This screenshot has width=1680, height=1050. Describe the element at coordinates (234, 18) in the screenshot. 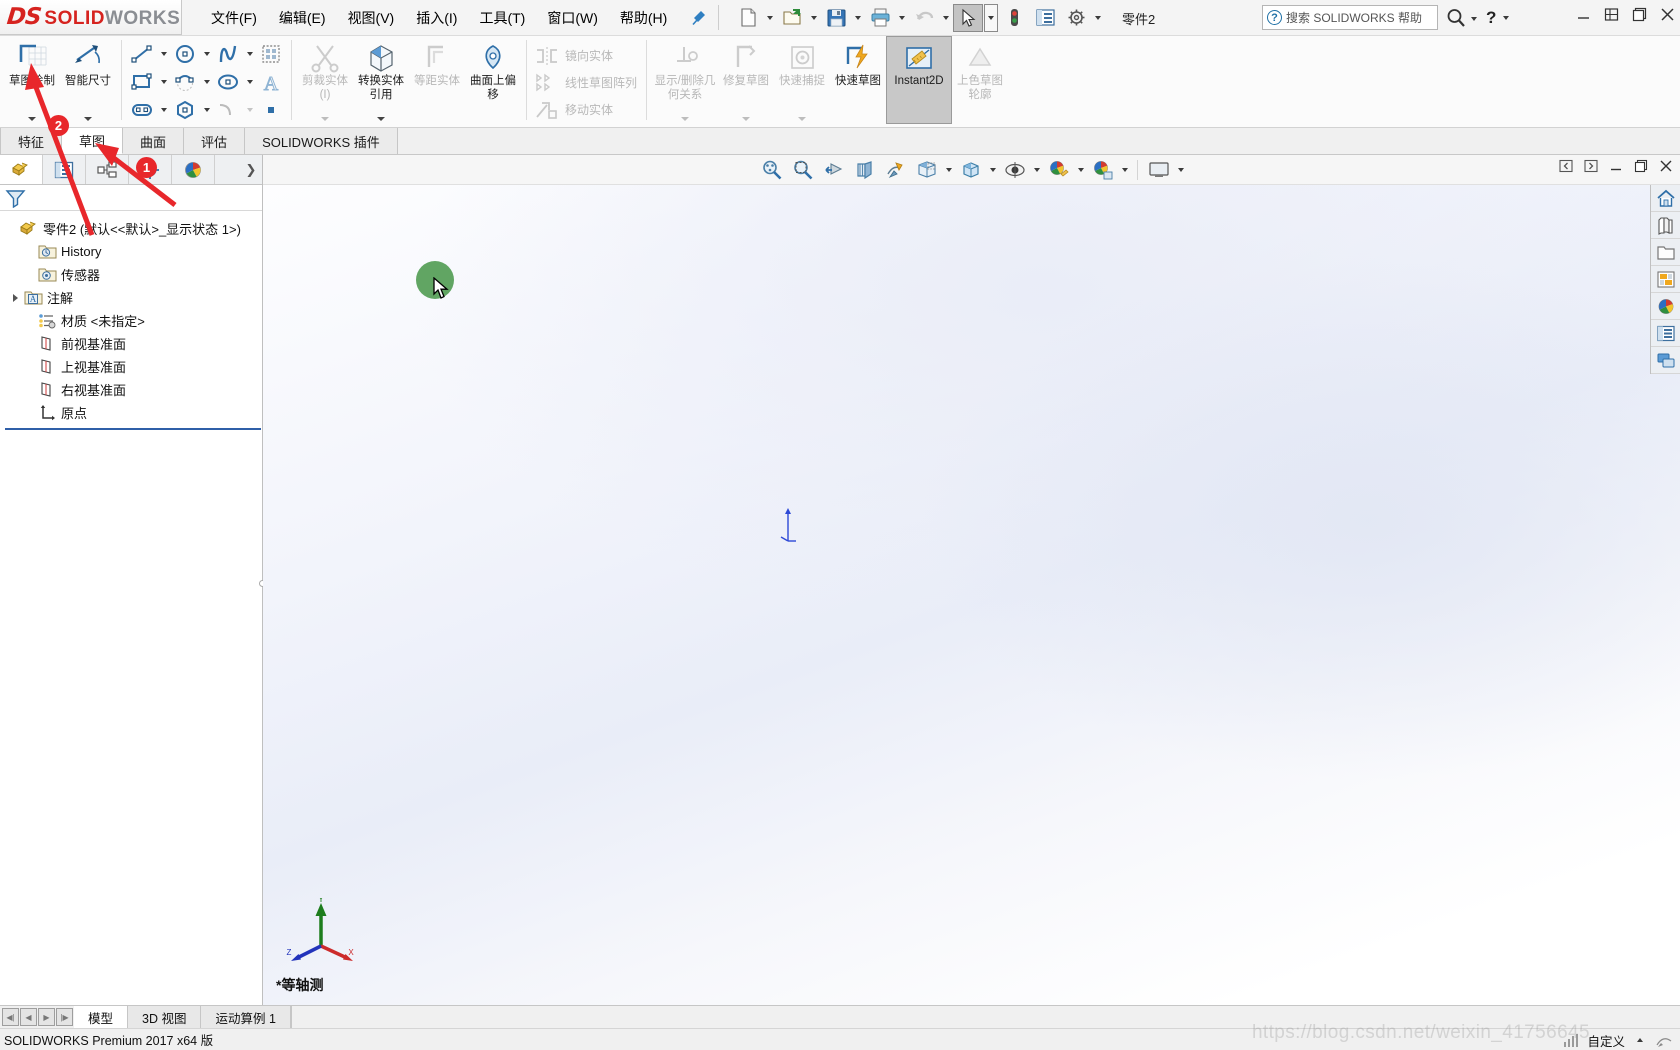

I see `menu-file: 文件(F)` at that location.